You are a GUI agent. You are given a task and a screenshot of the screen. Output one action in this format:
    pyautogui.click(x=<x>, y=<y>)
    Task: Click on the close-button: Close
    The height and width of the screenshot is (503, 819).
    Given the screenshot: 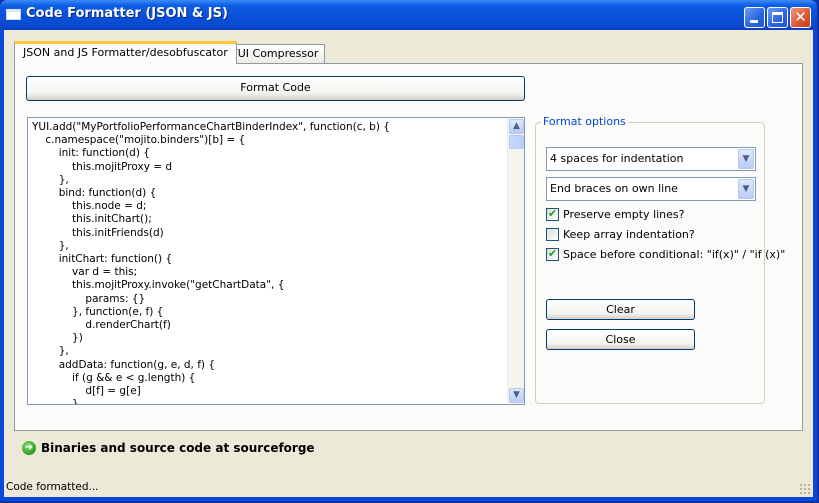 What is the action you would take?
    pyautogui.click(x=620, y=339)
    